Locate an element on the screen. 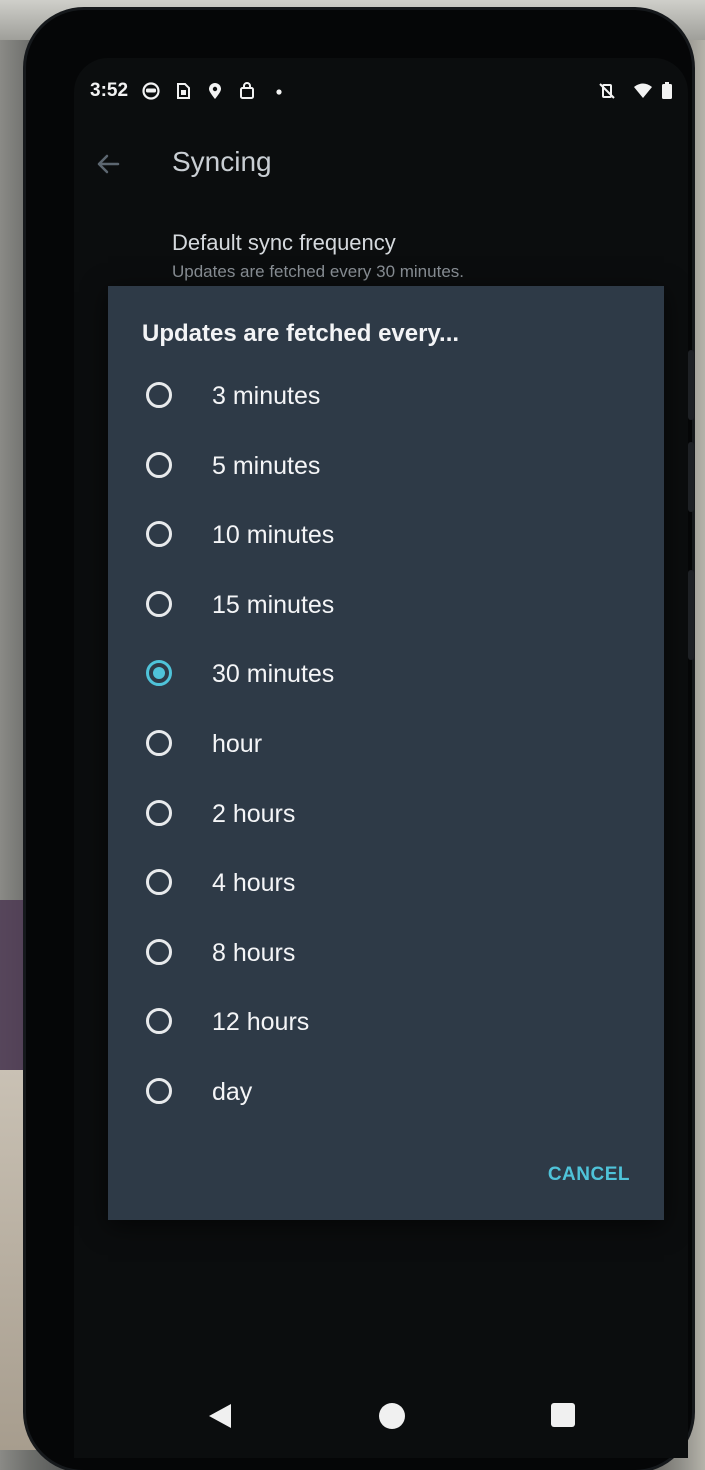 The width and height of the screenshot is (705, 1470). arrow-left-icon is located at coordinates (108, 164).